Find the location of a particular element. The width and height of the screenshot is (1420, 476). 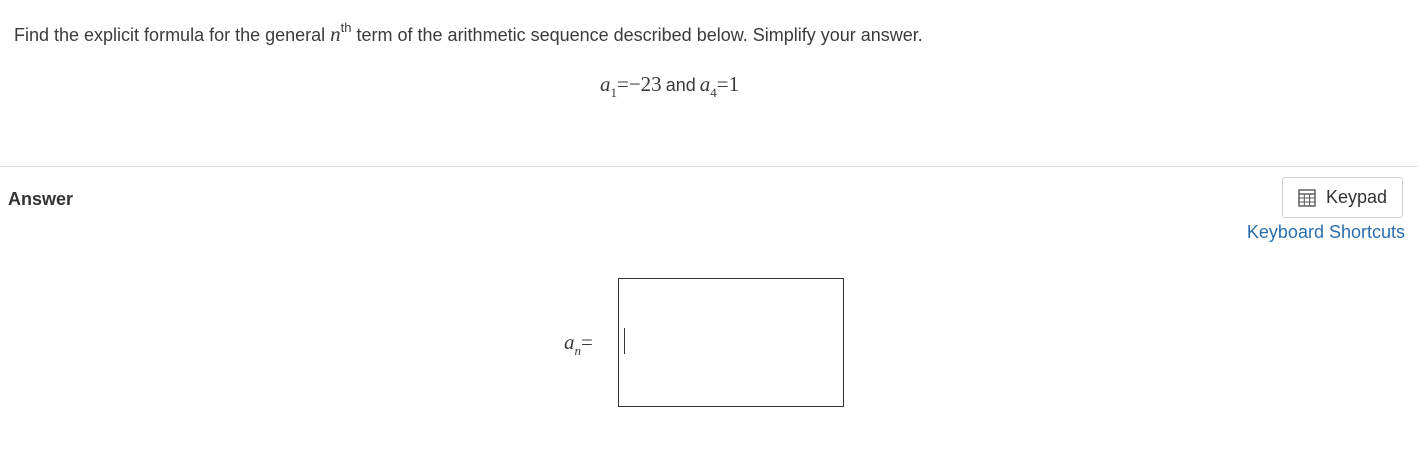

given-terms-equation: a1=−23 and a4=1 is located at coordinates (669, 86).